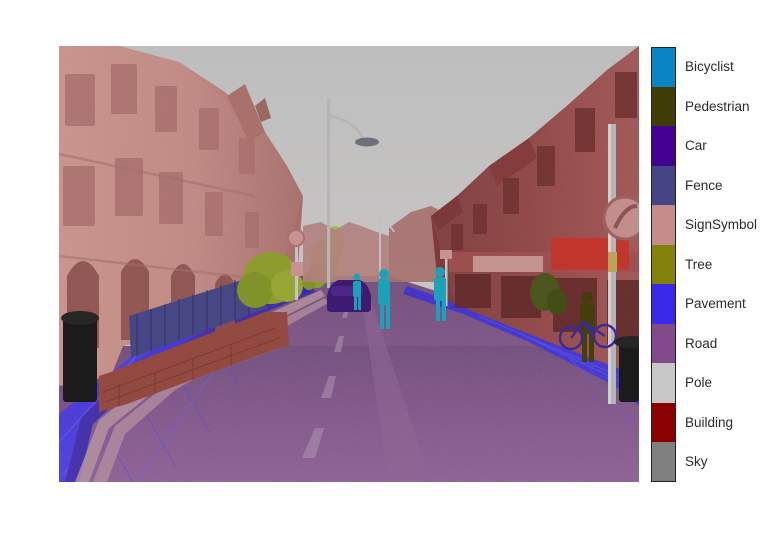 This screenshot has height=559, width=774. I want to click on legend-label-pedestrian: Pedestrian, so click(717, 106).